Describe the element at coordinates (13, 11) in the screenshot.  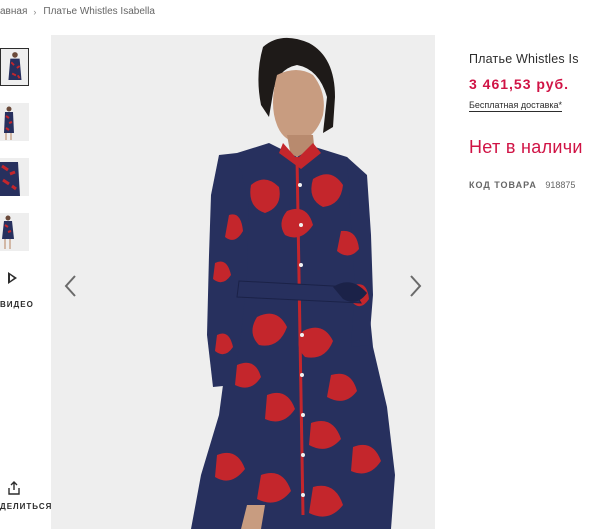
I see `breadcrumb-home: авная` at that location.